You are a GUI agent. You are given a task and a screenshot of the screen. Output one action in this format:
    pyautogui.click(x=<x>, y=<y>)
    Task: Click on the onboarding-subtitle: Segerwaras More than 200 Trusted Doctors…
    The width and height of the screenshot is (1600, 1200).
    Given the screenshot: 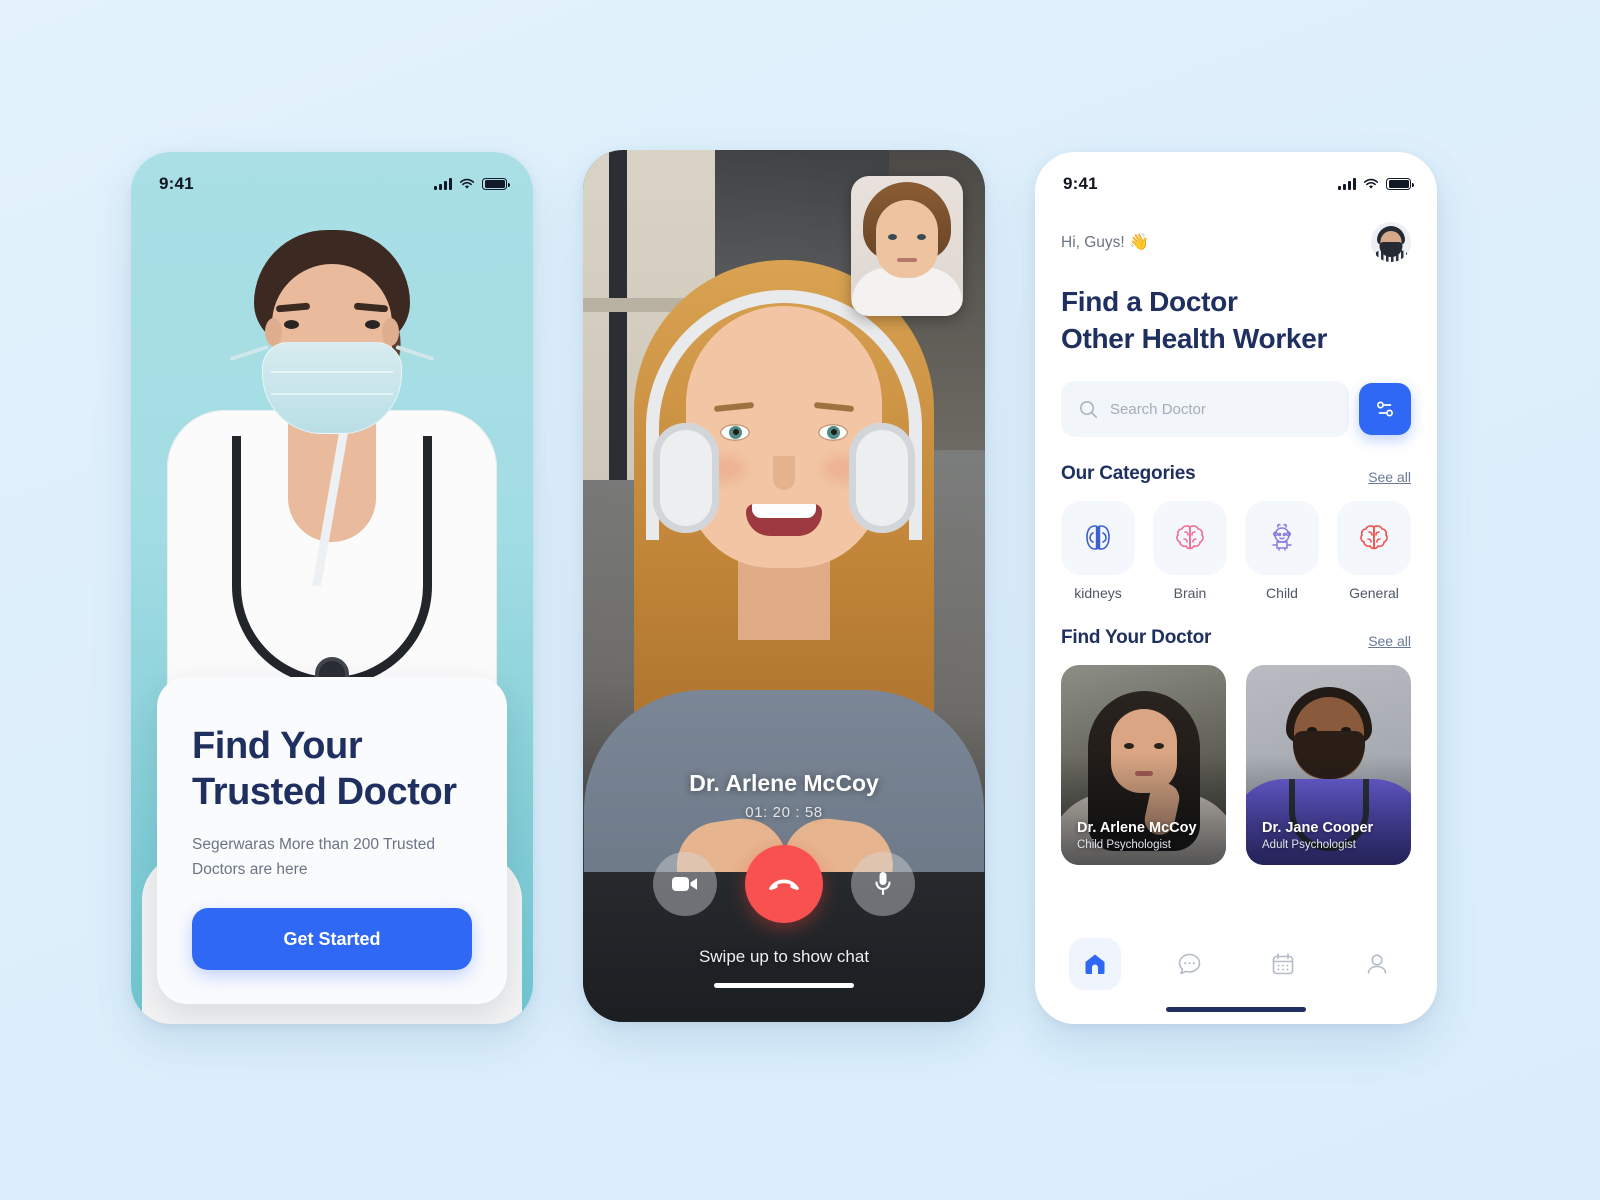 What is the action you would take?
    pyautogui.click(x=313, y=856)
    